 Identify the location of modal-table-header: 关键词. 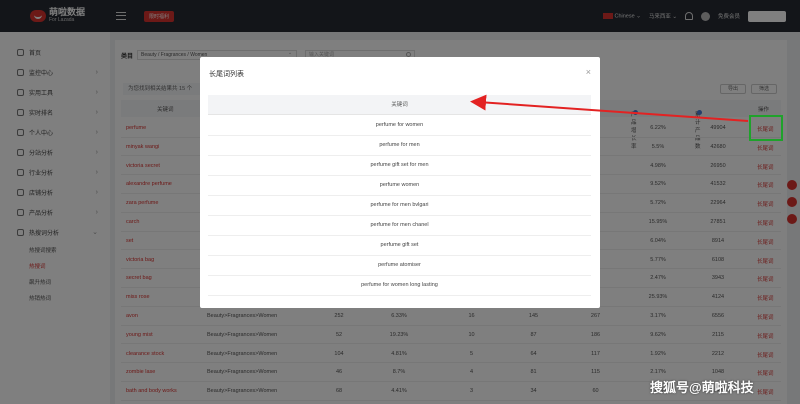
(399, 105).